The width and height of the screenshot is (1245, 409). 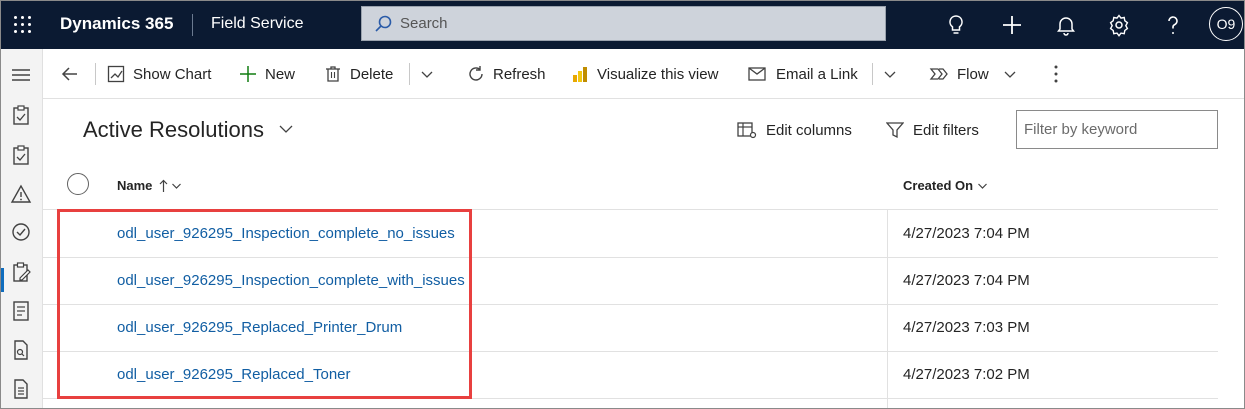 I want to click on created-on-cell: 4/27/2023 7:03 PM, so click(x=966, y=327).